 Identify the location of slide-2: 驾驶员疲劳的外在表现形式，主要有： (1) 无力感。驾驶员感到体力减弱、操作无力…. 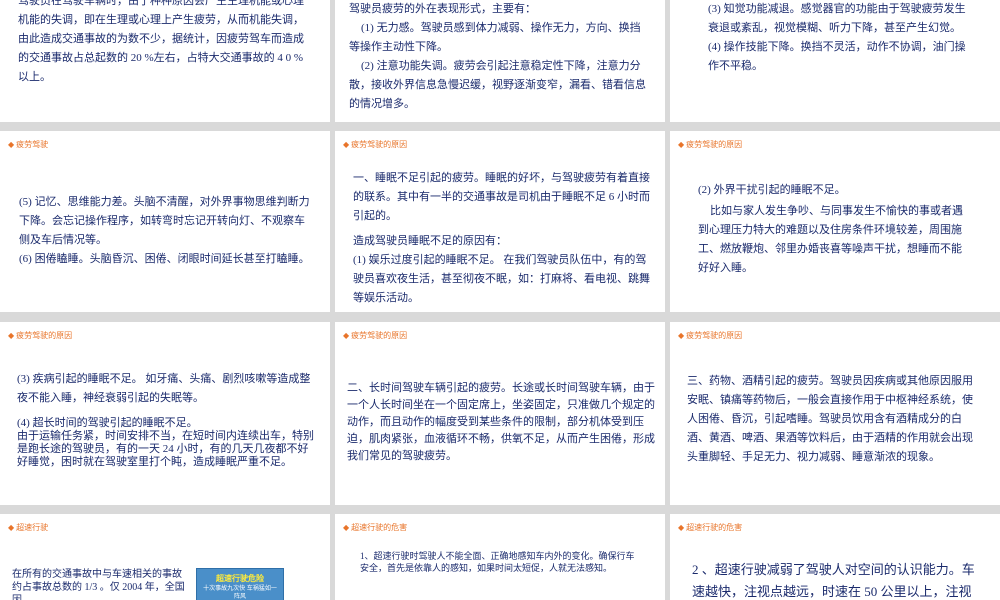
(500, 61).